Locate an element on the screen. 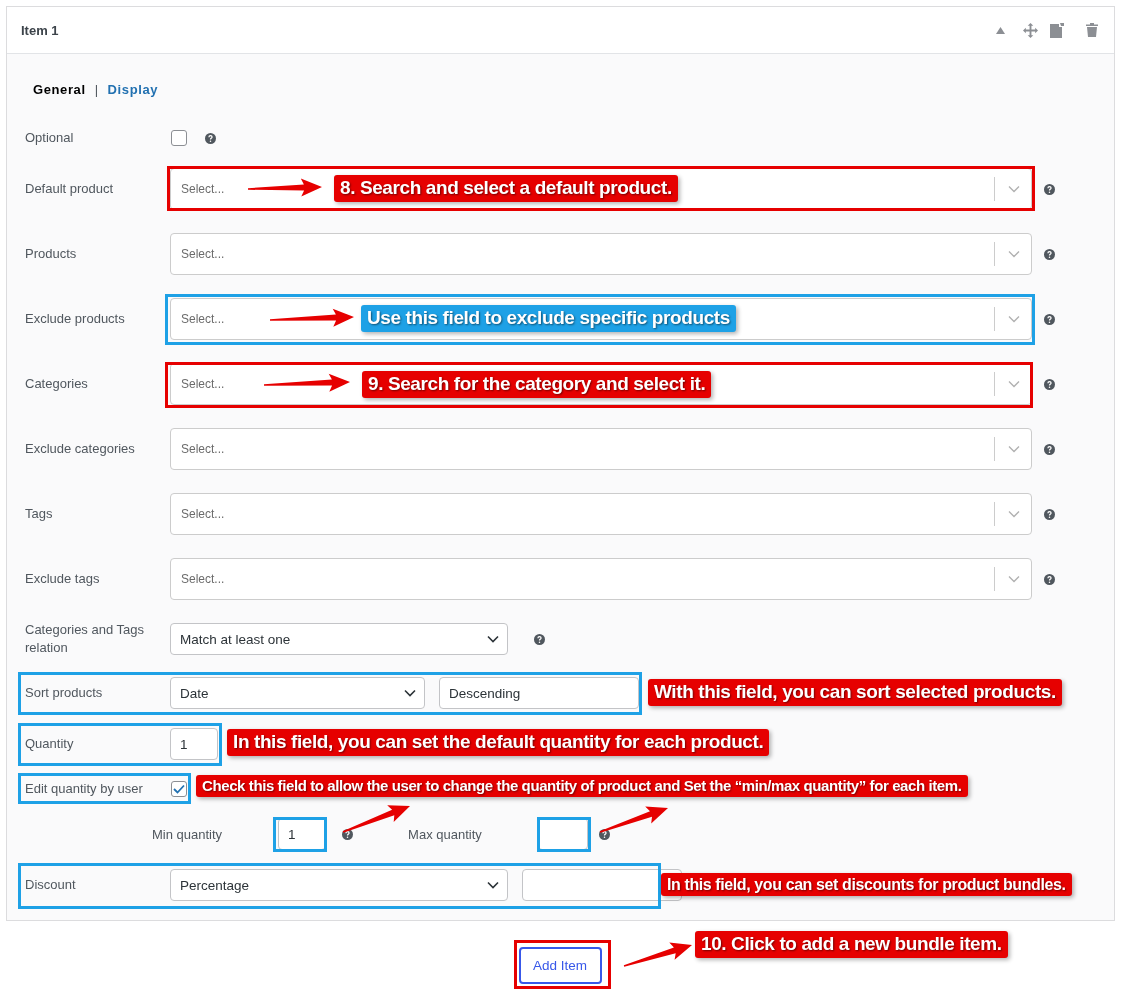 The height and width of the screenshot is (989, 1123). callout-label: 10. Click to add a new bundle item. is located at coordinates (851, 944).